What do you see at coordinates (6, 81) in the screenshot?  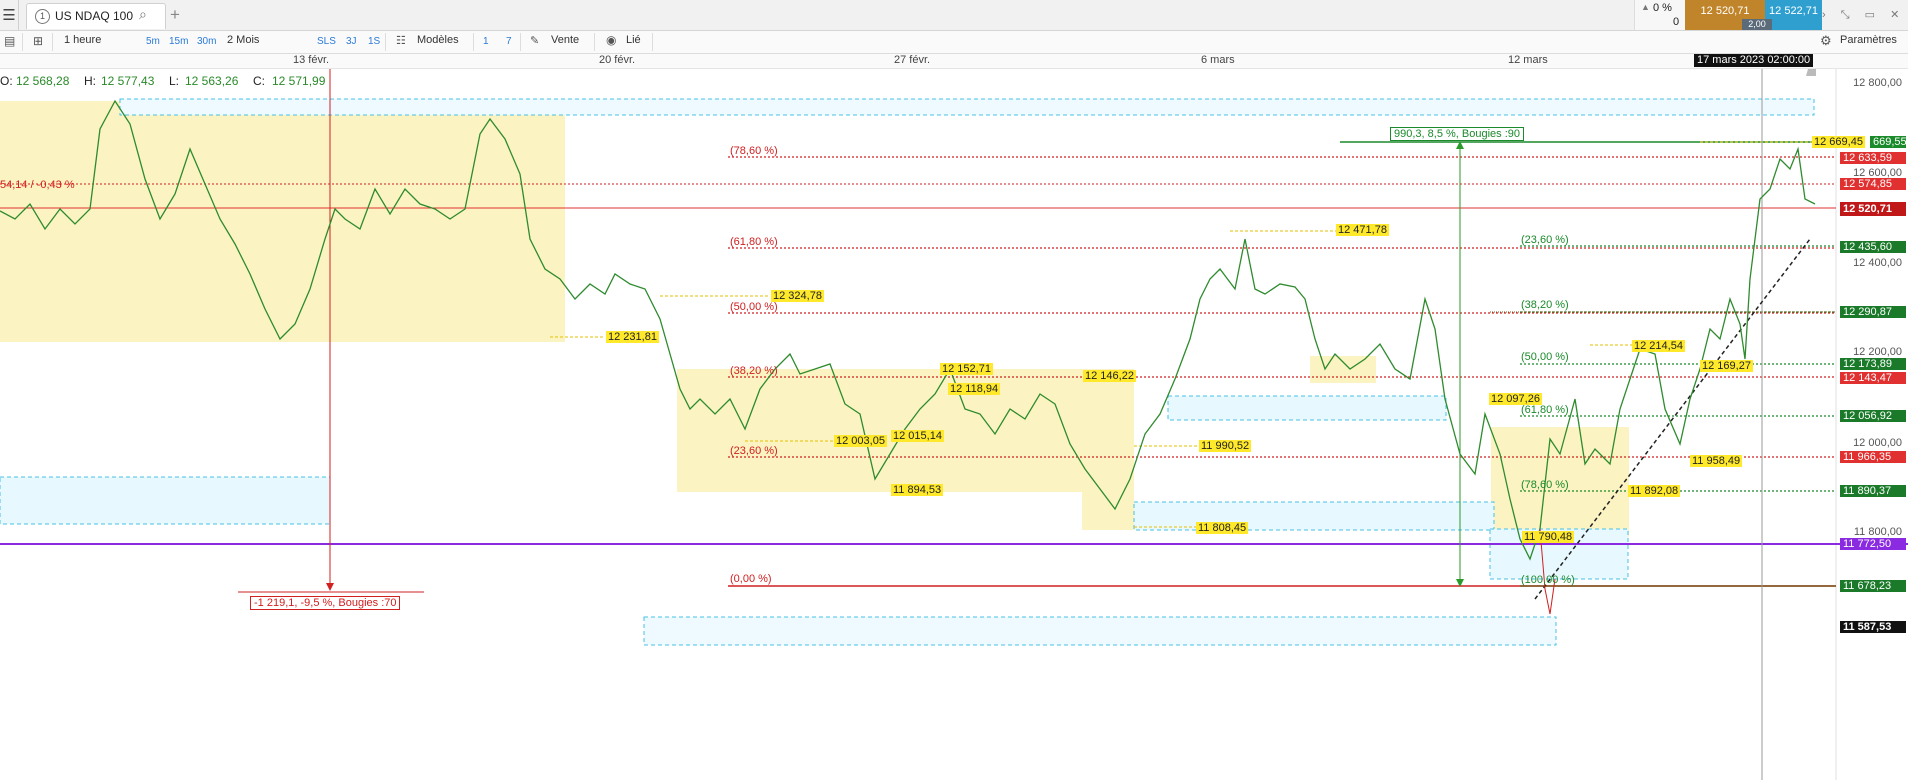 I see `ohlc-open-label: O:` at bounding box center [6, 81].